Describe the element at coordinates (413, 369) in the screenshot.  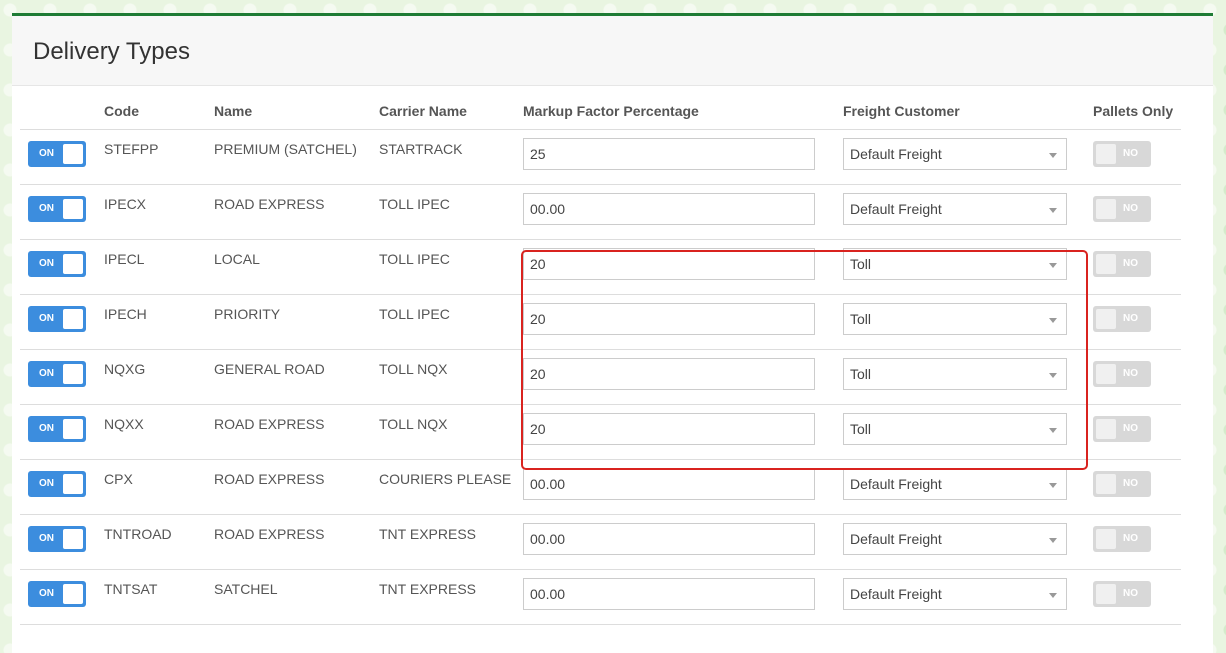
I see `carrier-cell: TOLL NQX` at that location.